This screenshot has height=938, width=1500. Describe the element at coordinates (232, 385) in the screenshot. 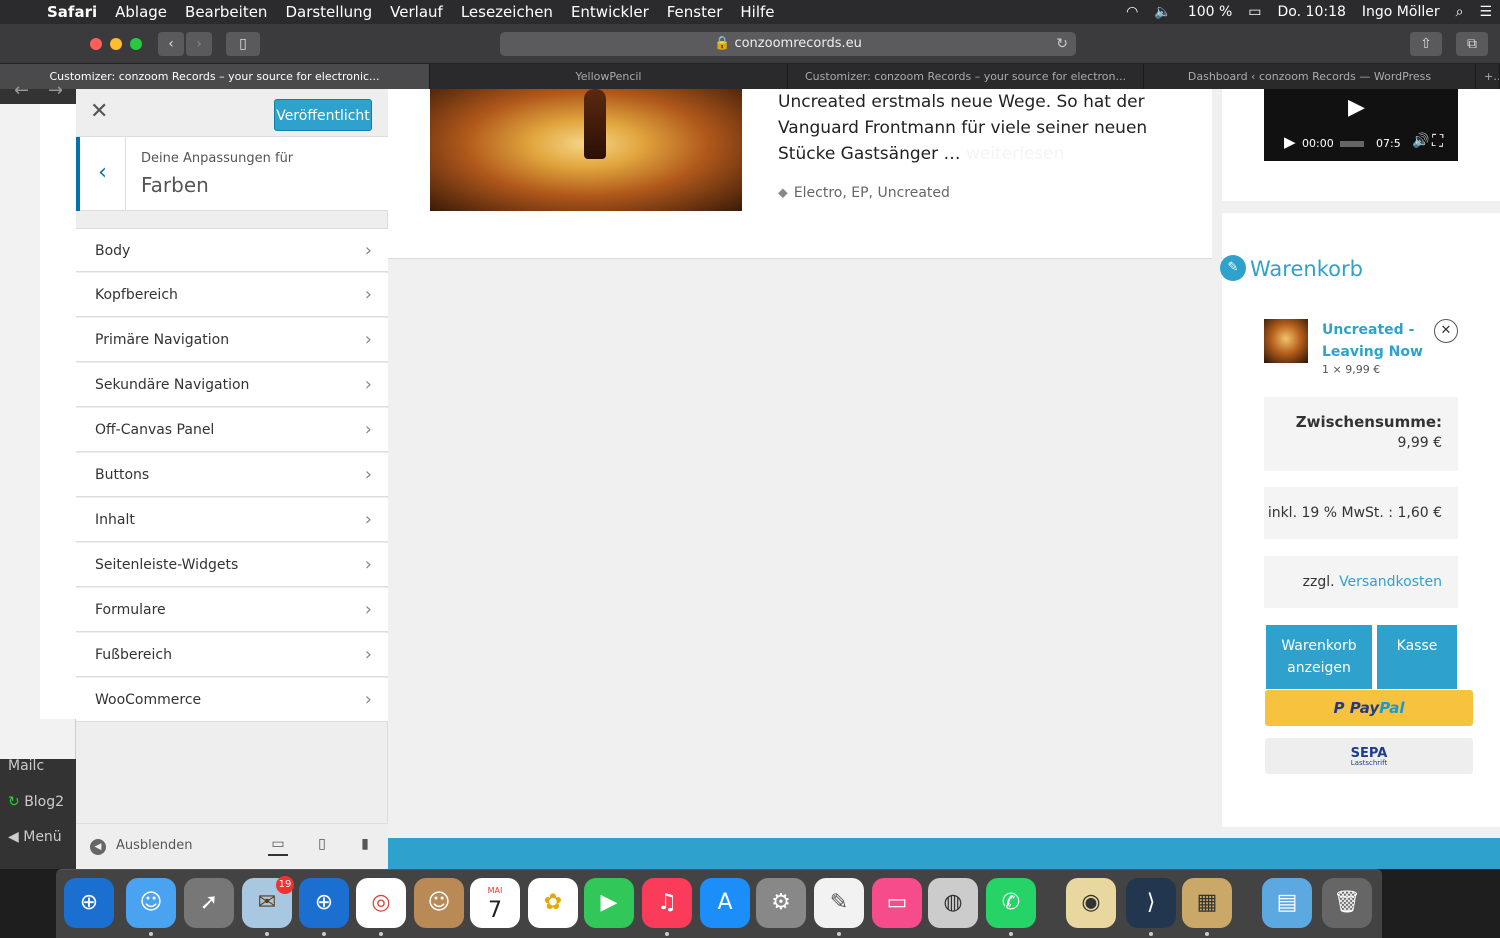

I see `customizer-item-secondary-nav: Sekundäre Navigation ›` at that location.